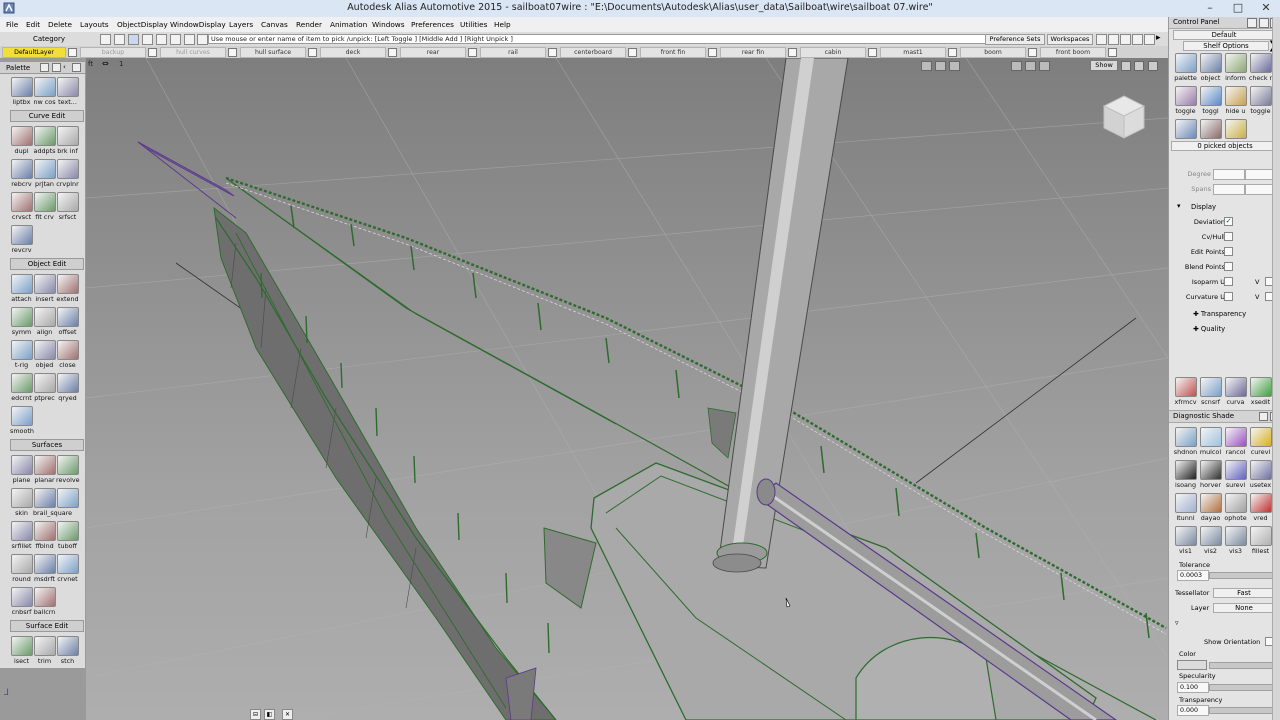  What do you see at coordinates (113, 52) in the screenshot?
I see `layer-backup: backup` at bounding box center [113, 52].